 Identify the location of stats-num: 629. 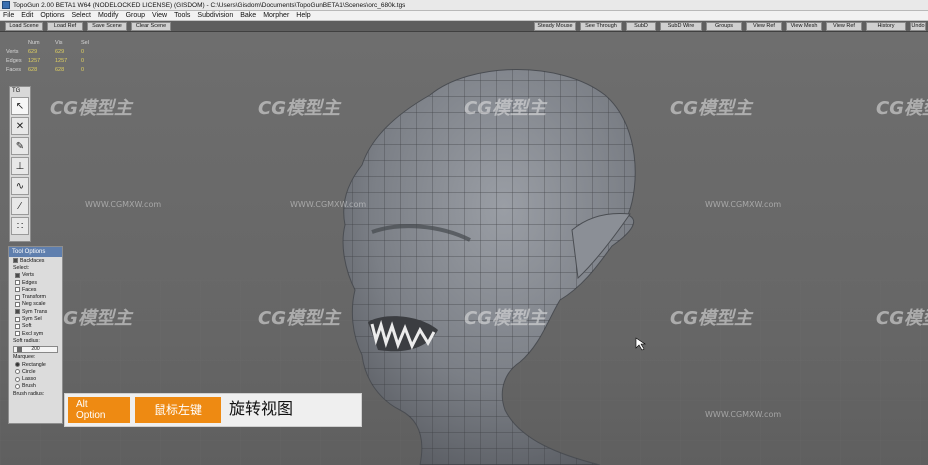
(33, 51).